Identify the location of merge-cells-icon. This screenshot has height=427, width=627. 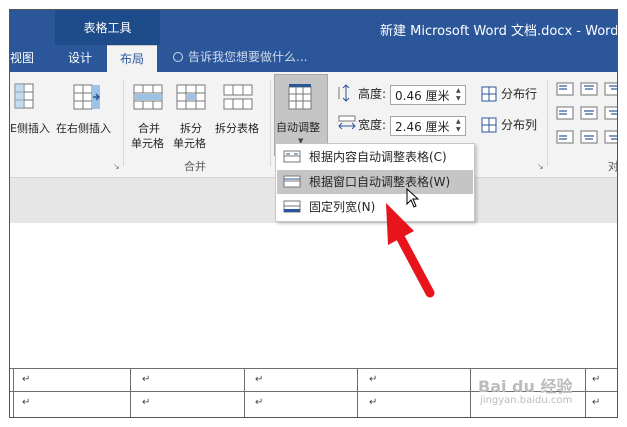
(148, 97).